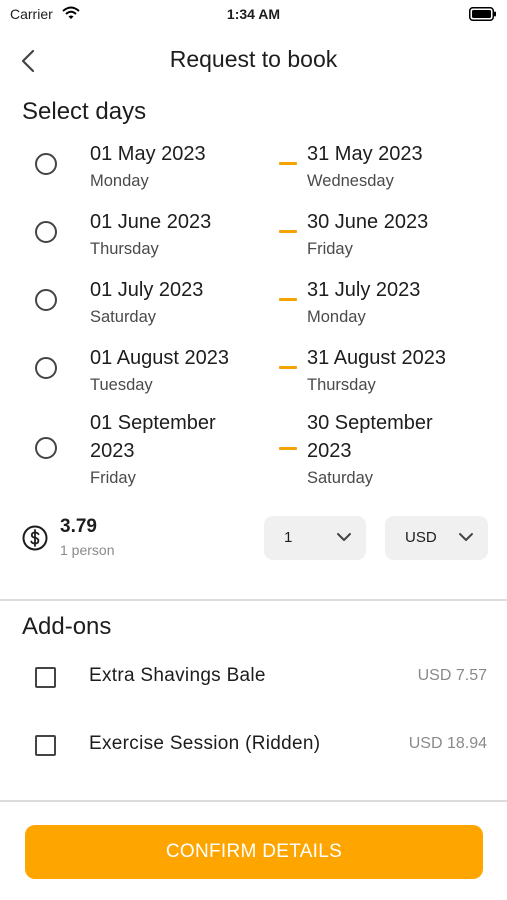 The image size is (507, 900). What do you see at coordinates (364, 290) in the screenshot?
I see `end-date: 31 July 2023` at bounding box center [364, 290].